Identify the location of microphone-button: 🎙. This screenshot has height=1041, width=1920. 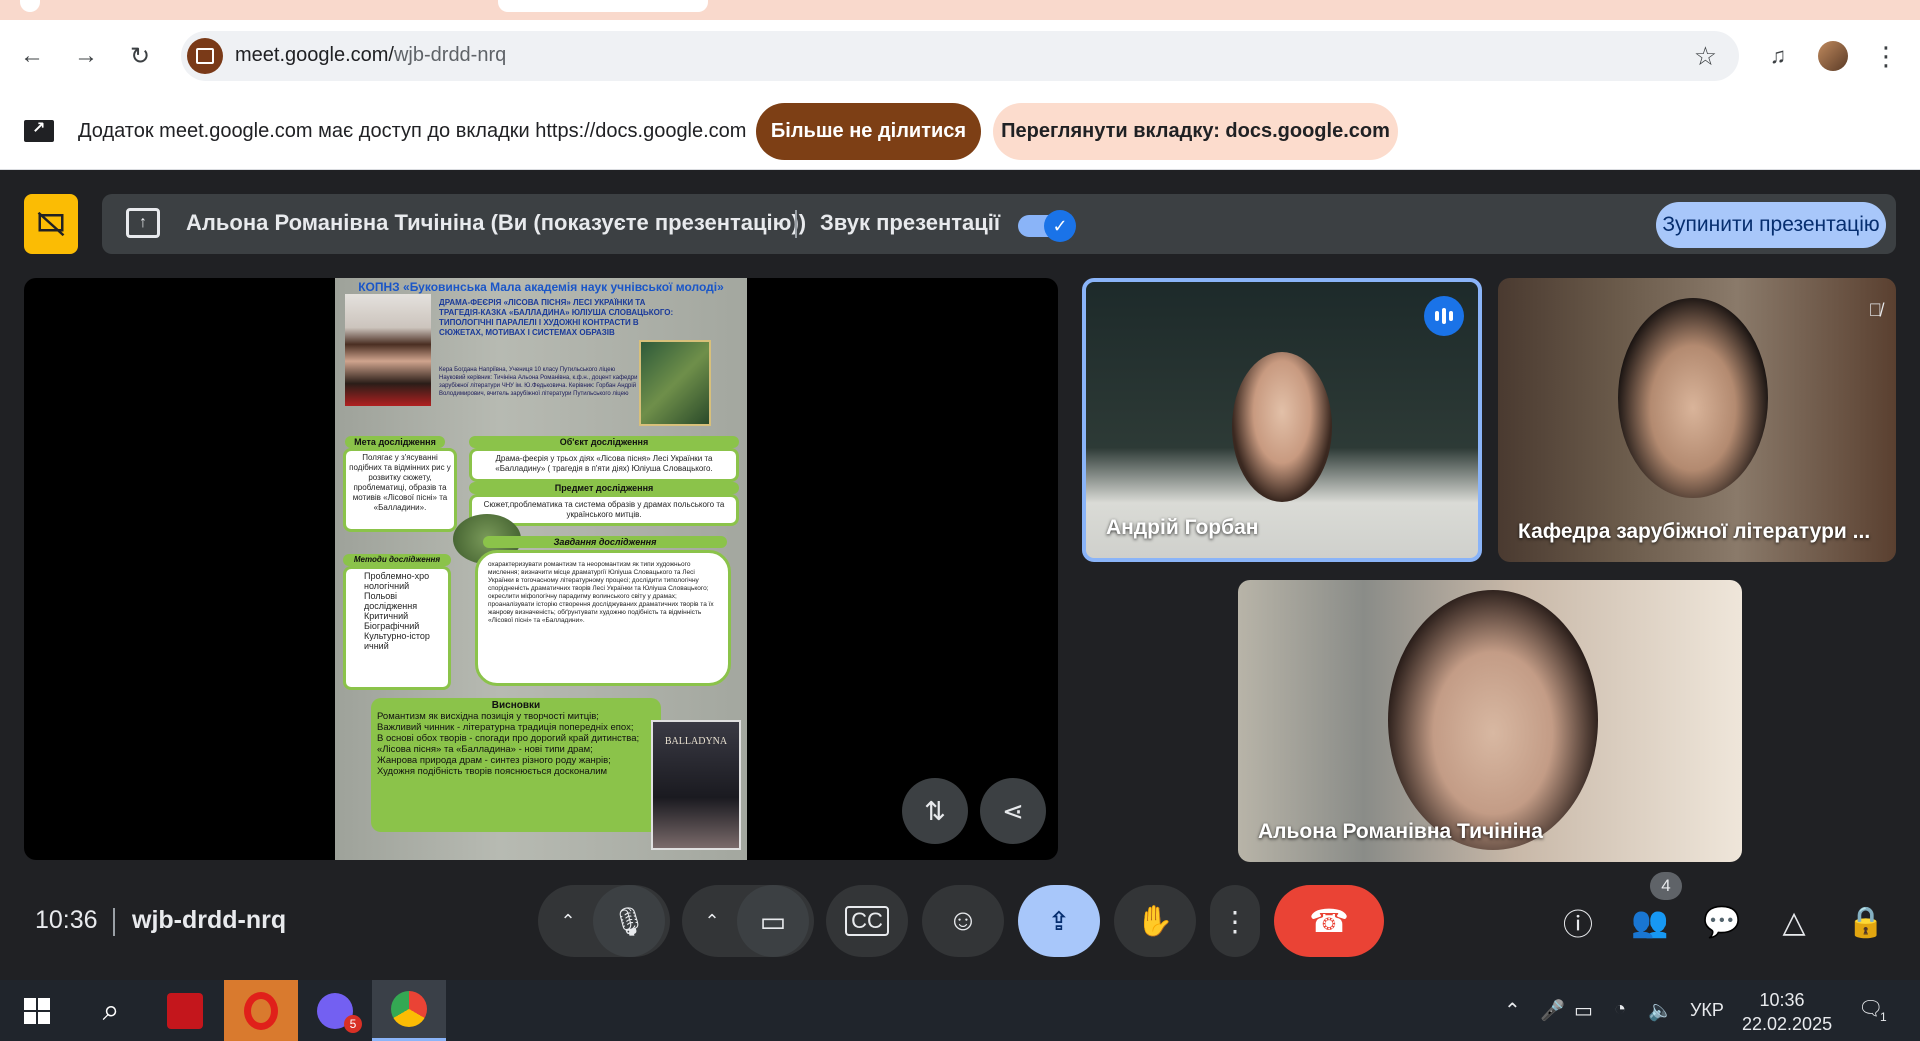
(629, 921).